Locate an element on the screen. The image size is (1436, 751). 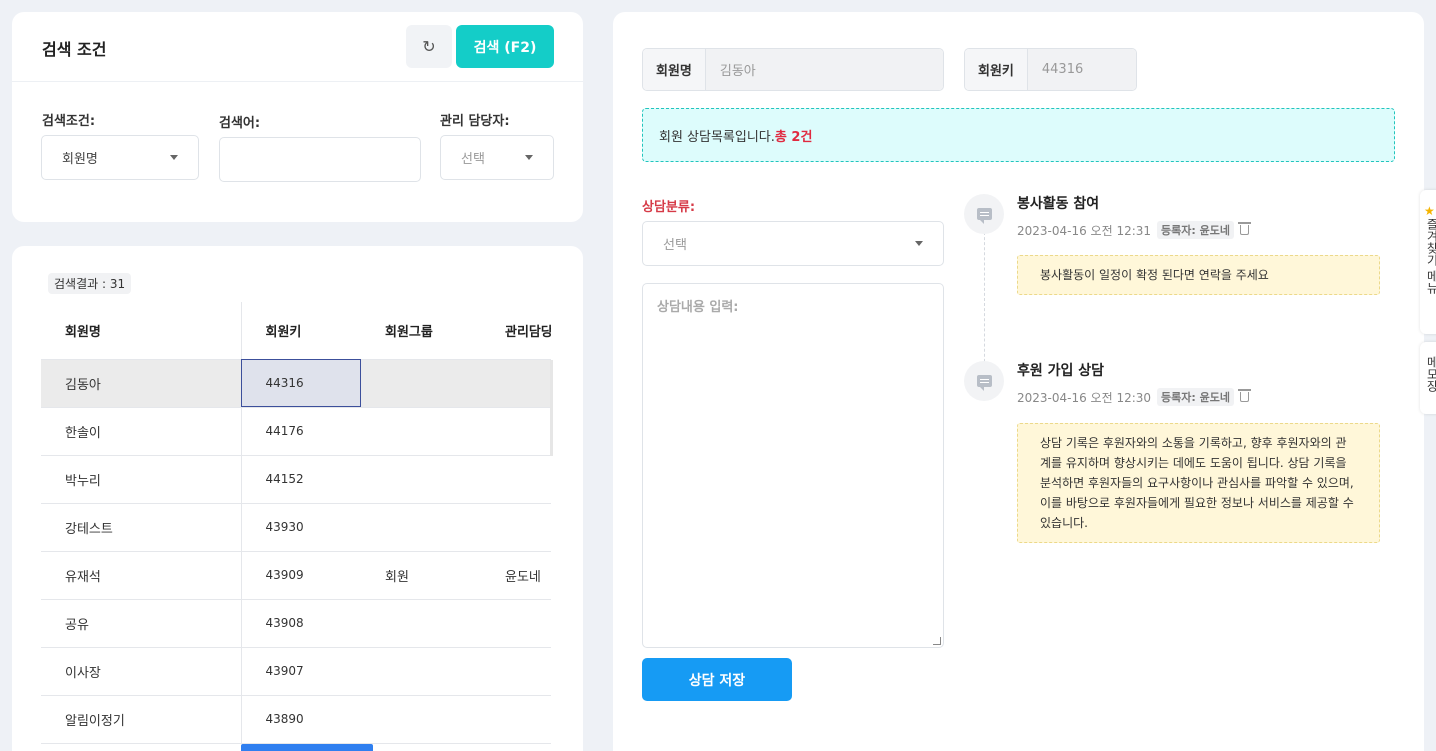
grid-header-row: 회원명 회원키 회원그룹 관리담당자 is located at coordinates (296, 331).